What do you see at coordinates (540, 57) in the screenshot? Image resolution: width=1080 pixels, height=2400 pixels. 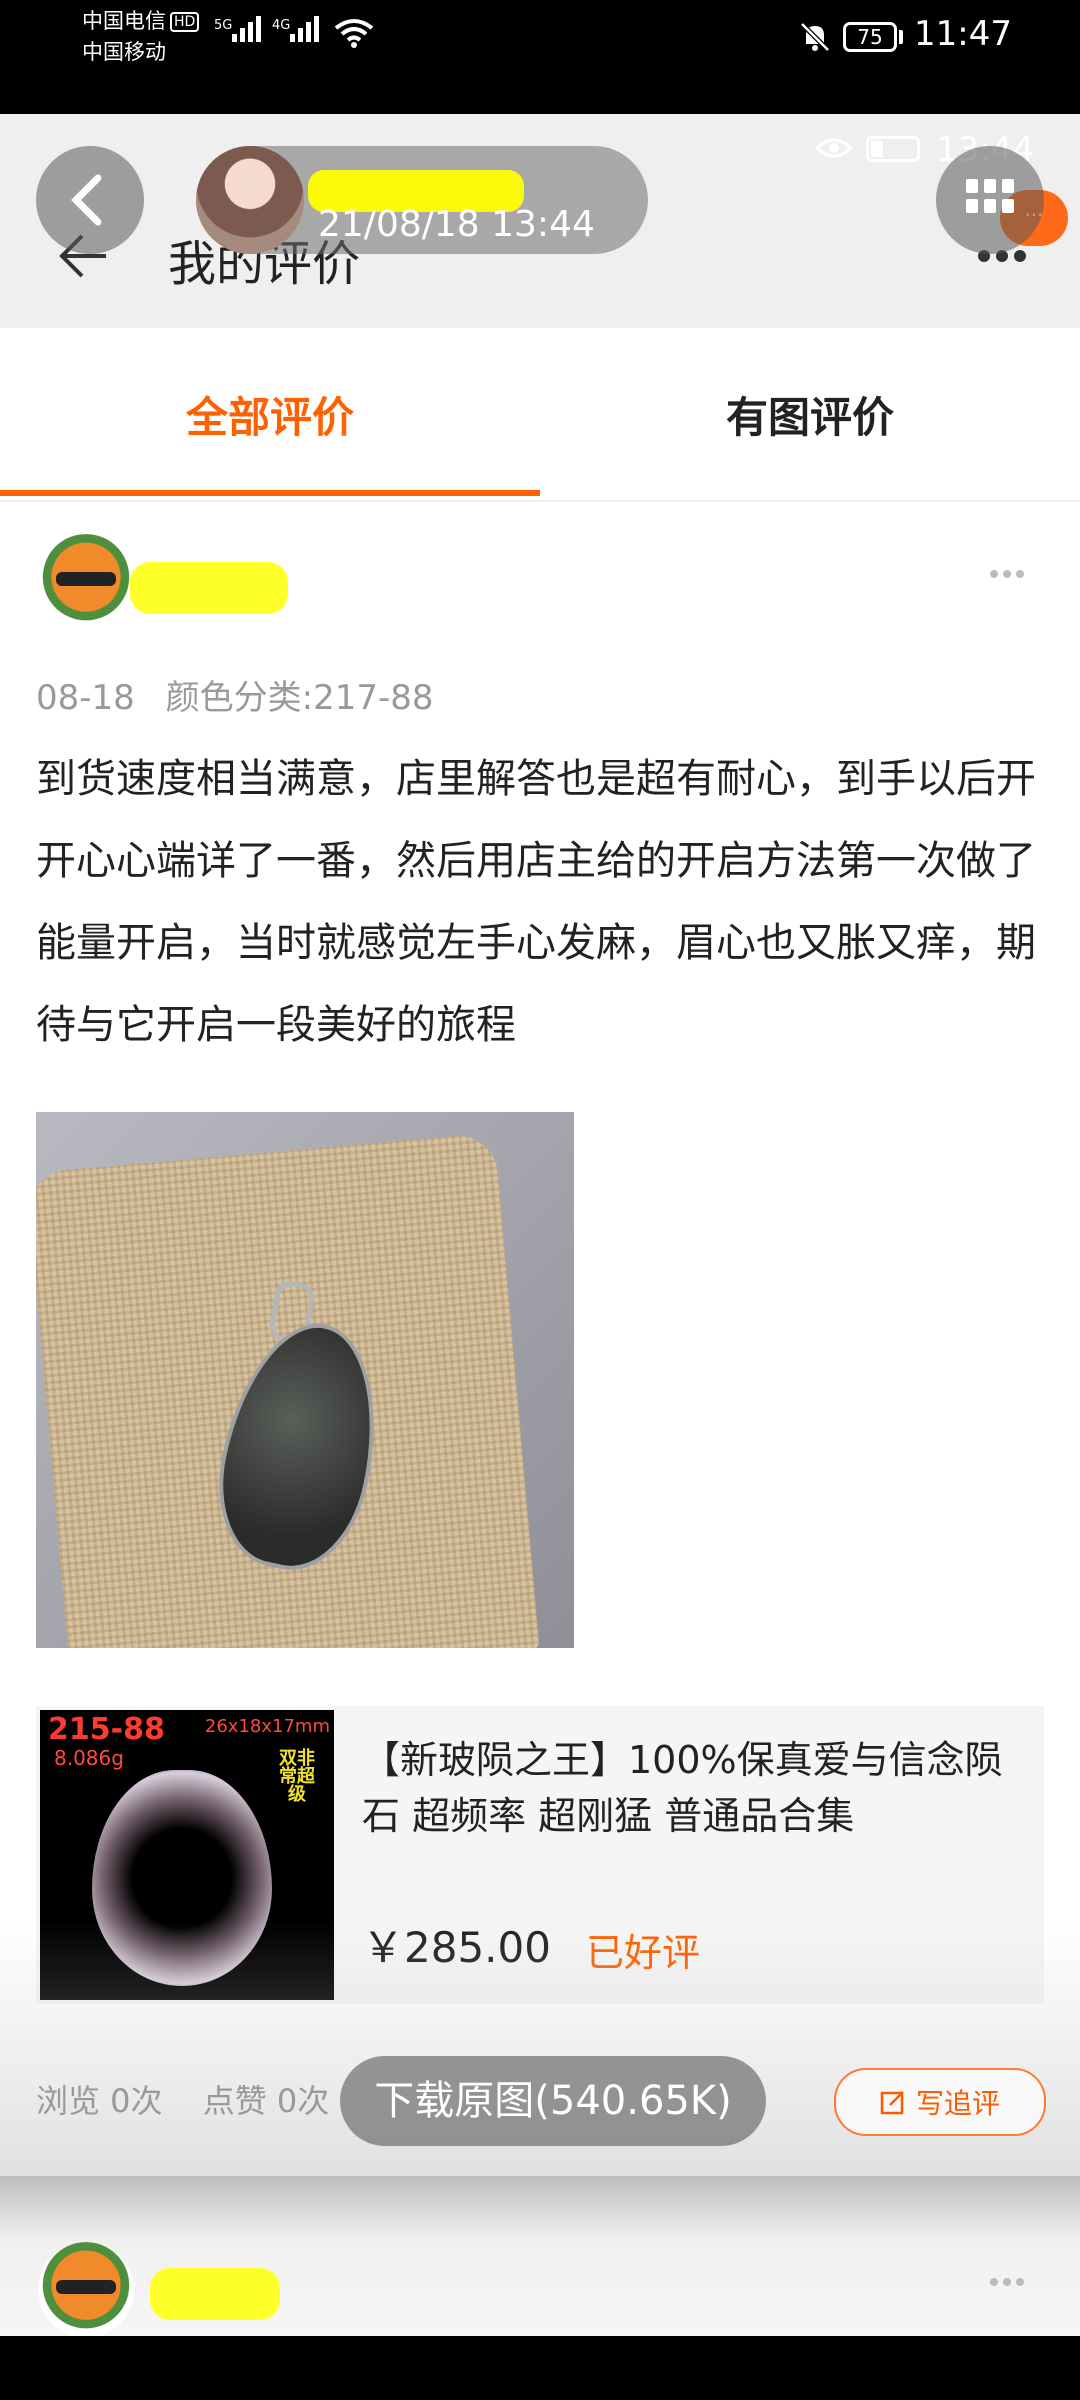 I see `system-status-bar: 中国电信 HD 中国移动 5G 4G 75 11:47` at bounding box center [540, 57].